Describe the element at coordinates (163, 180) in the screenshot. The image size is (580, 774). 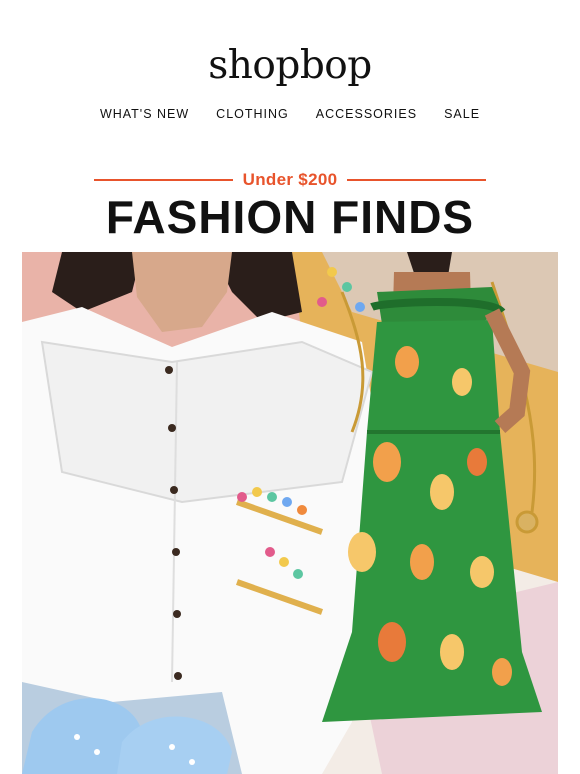
I see `eyebrow-rule-left` at that location.